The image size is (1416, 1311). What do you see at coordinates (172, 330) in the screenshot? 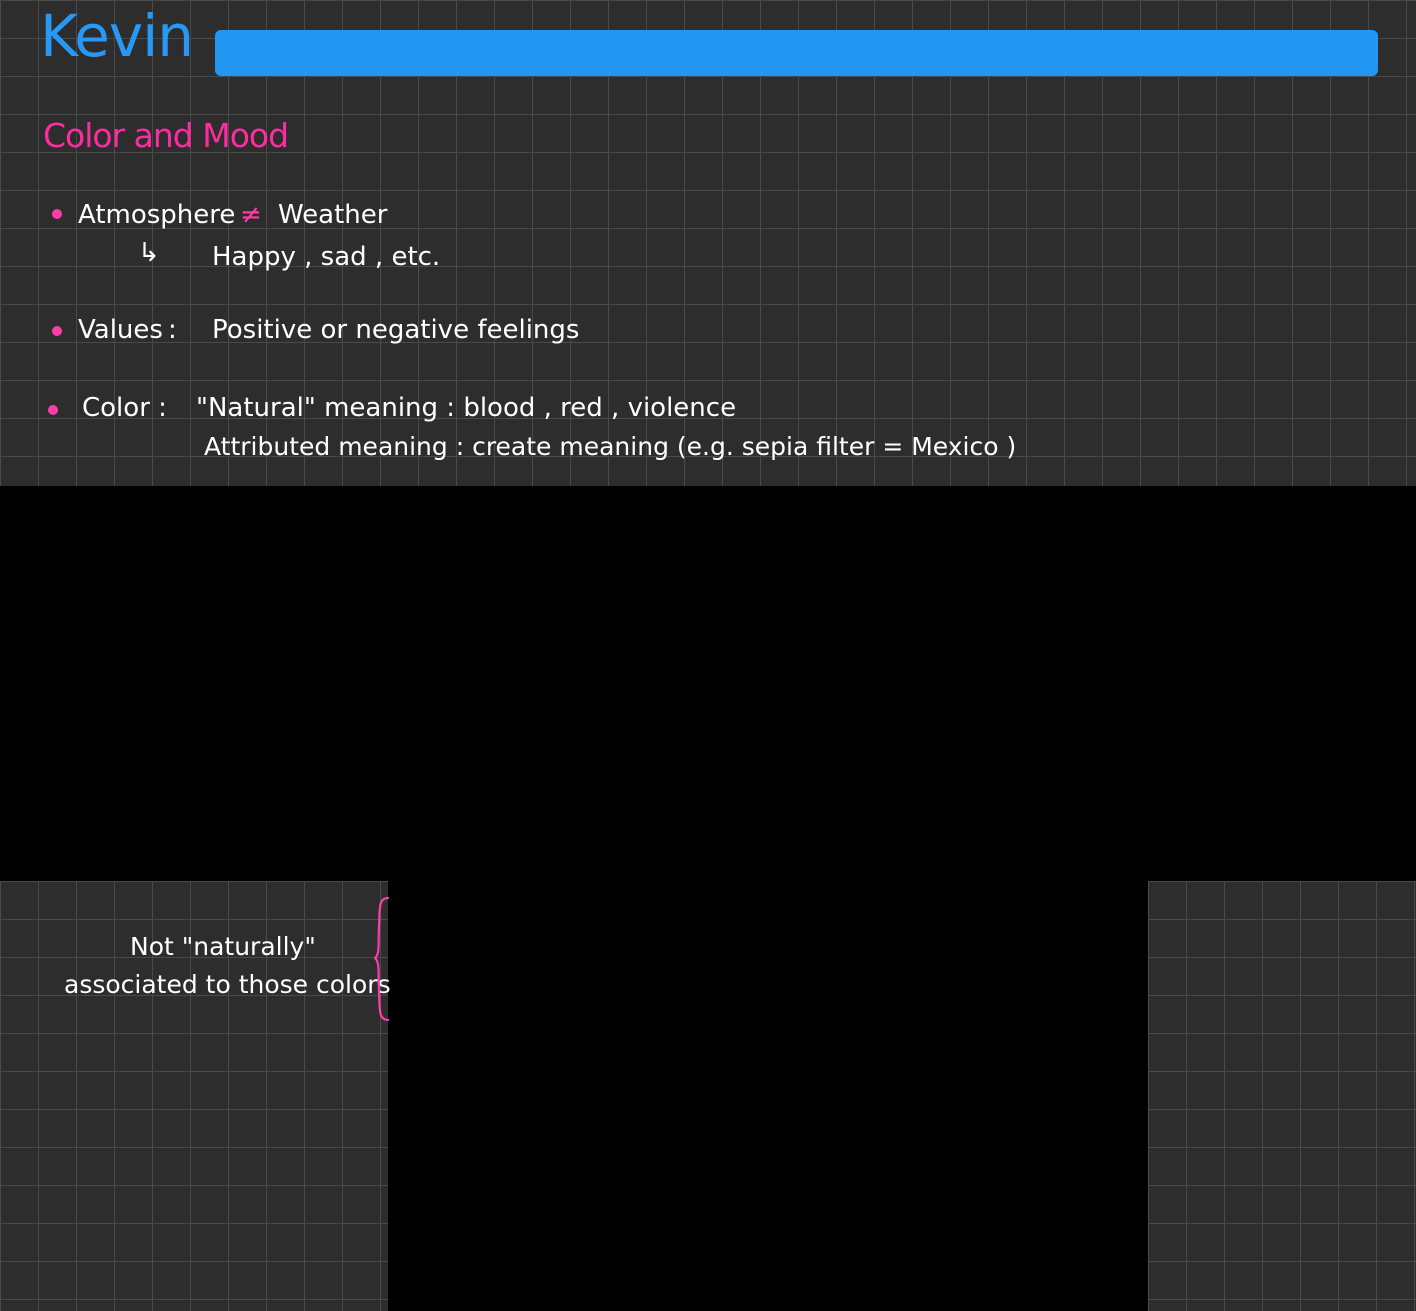
I see `values-colon: :` at bounding box center [172, 330].